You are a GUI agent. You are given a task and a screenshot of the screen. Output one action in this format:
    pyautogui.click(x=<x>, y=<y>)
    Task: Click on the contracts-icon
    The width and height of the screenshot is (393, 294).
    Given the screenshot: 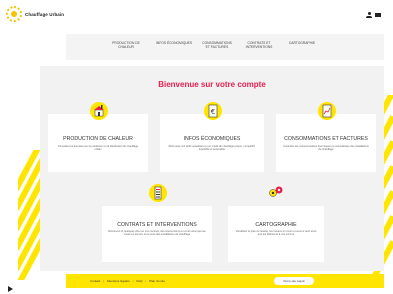 What is the action you would take?
    pyautogui.click(x=158, y=193)
    